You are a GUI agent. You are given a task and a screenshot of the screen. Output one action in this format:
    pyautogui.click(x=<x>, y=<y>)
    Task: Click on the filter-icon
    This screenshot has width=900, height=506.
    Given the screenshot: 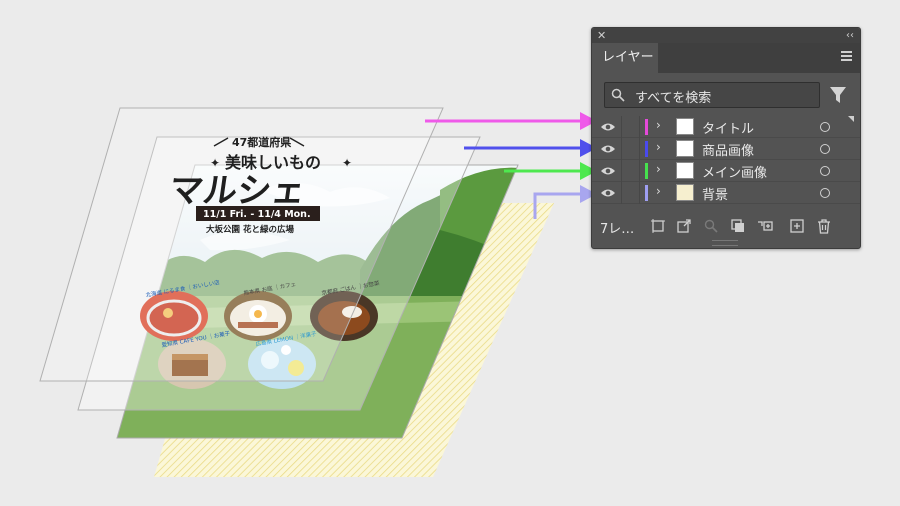 What is the action you would take?
    pyautogui.click(x=838, y=95)
    